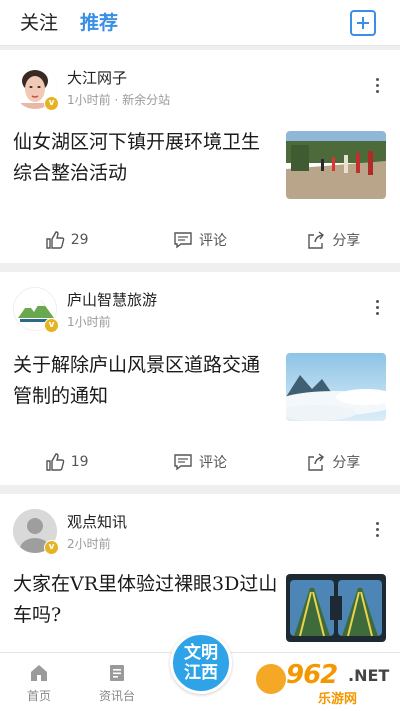  I want to click on nav-news-label: 资讯台, so click(116, 696).